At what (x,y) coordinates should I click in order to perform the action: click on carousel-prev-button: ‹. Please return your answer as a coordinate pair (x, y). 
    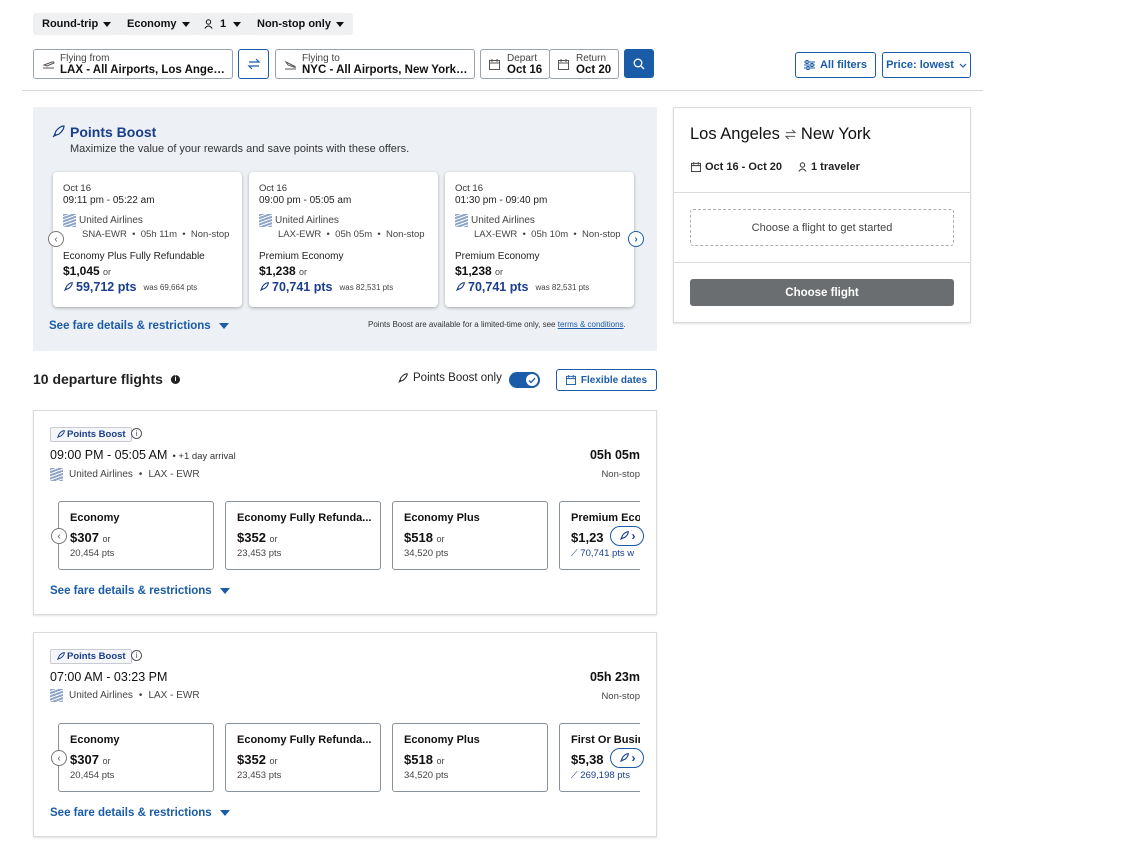
    Looking at the image, I should click on (56, 239).